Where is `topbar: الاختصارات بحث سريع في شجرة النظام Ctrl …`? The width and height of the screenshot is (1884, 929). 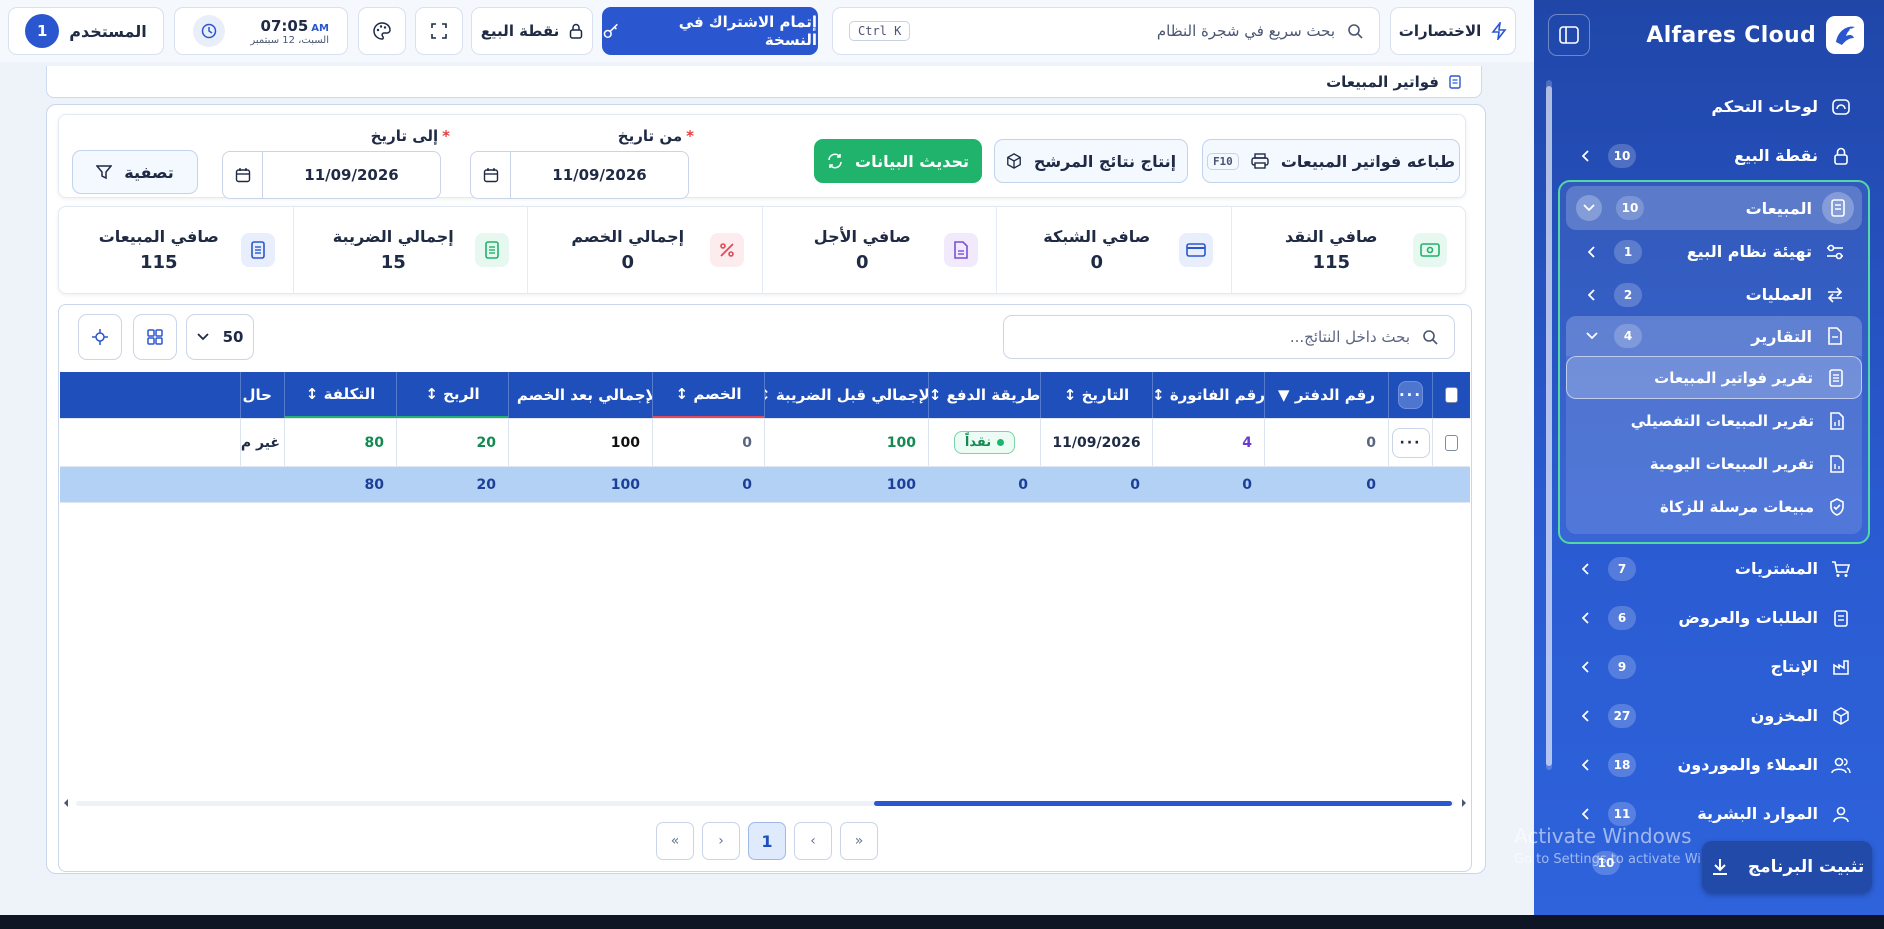 topbar: الاختصارات بحث سريع في شجرة النظام Ctrl … is located at coordinates (767, 31).